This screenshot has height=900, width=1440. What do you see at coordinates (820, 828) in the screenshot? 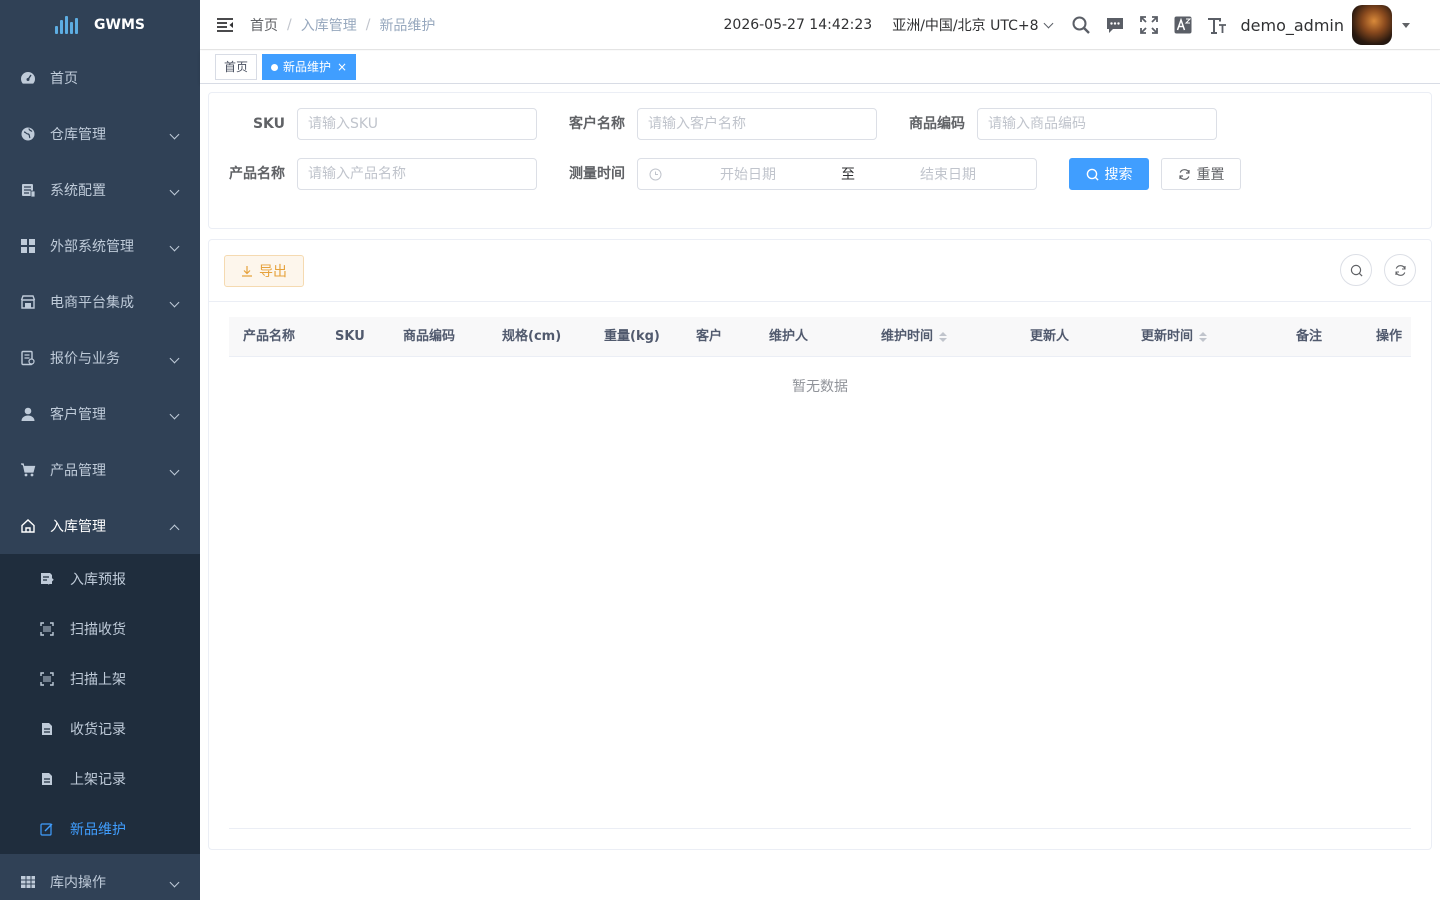
I see `table-bottom-border` at bounding box center [820, 828].